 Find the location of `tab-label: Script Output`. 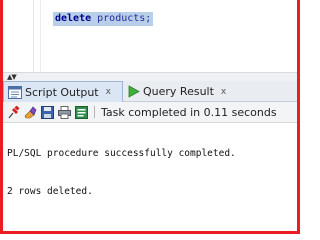

tab-label: Script Output is located at coordinates (62, 92).